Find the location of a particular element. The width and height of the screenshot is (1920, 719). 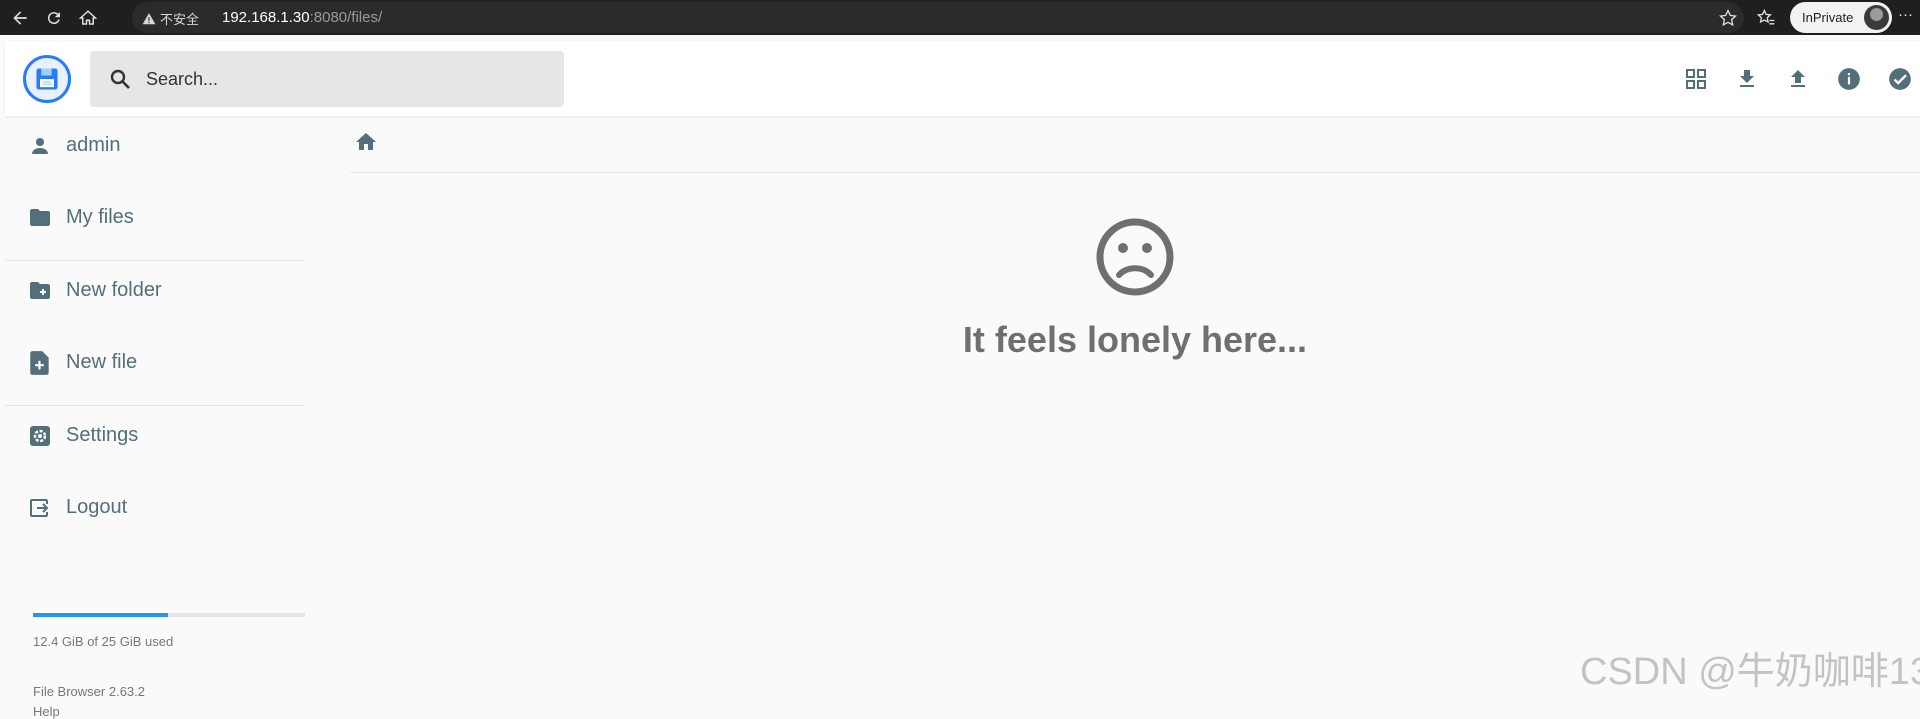

more-options-button: ··· is located at coordinates (1905, 14).